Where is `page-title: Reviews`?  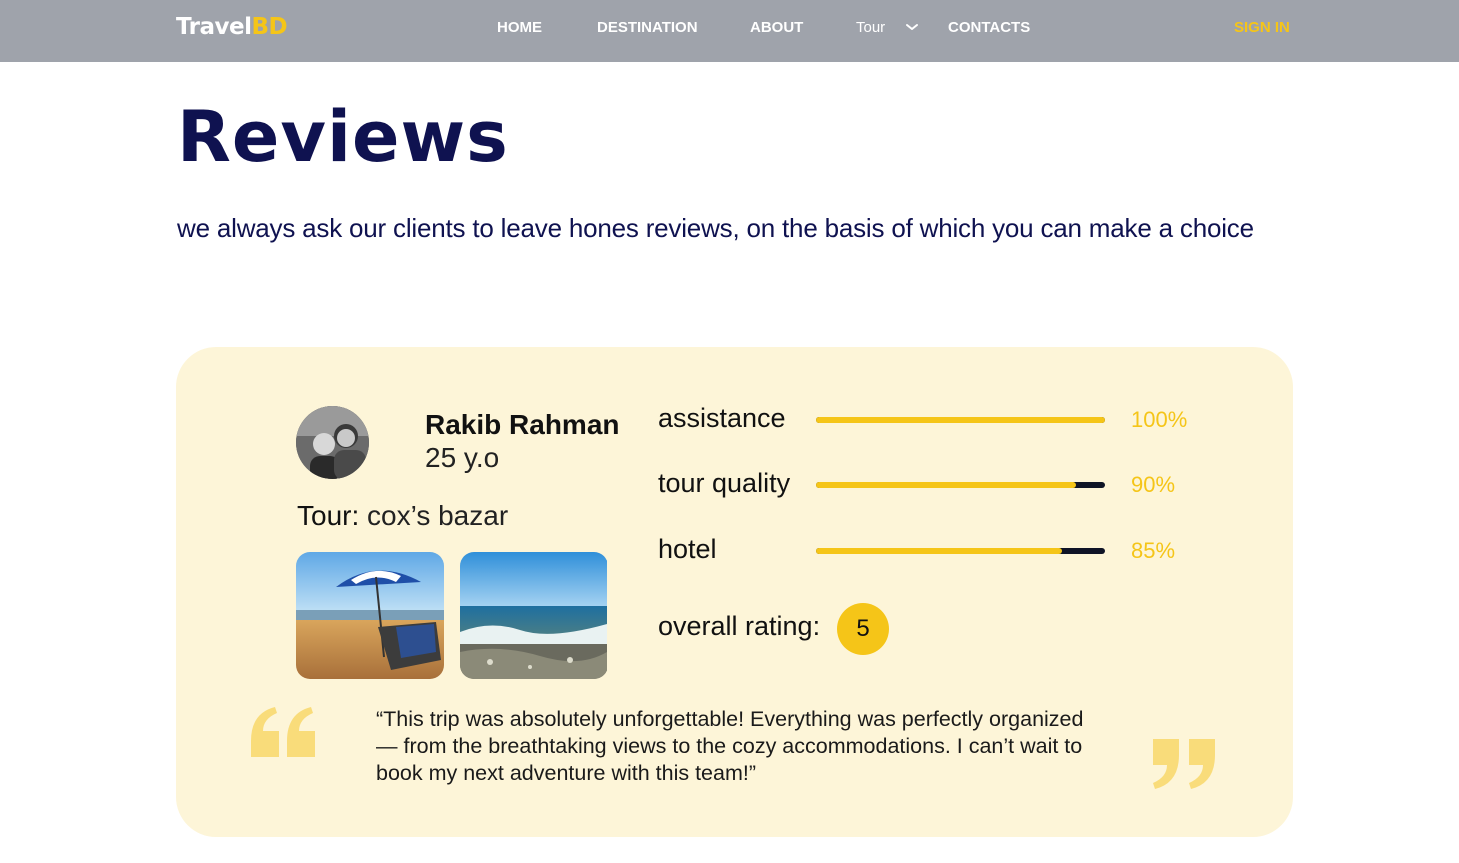 page-title: Reviews is located at coordinates (343, 137).